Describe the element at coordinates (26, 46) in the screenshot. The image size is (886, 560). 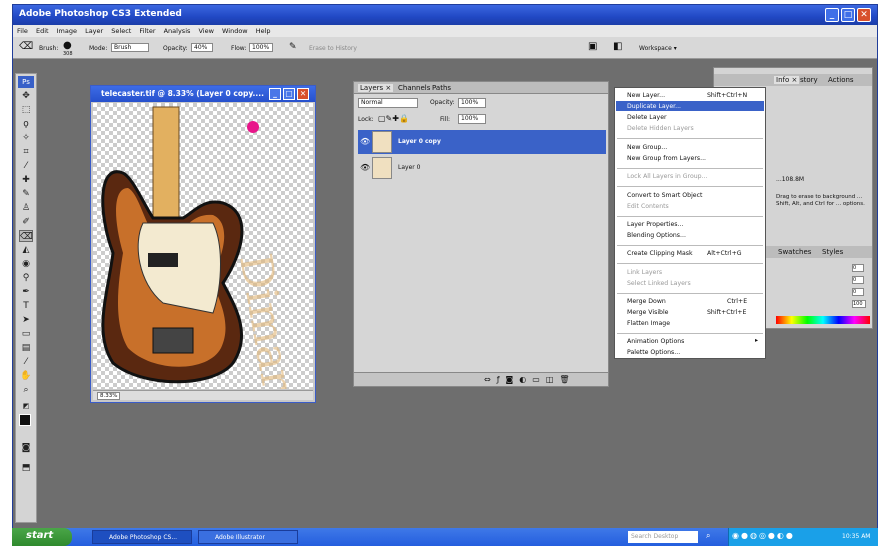
I see `eraser-icon: ⌫` at that location.